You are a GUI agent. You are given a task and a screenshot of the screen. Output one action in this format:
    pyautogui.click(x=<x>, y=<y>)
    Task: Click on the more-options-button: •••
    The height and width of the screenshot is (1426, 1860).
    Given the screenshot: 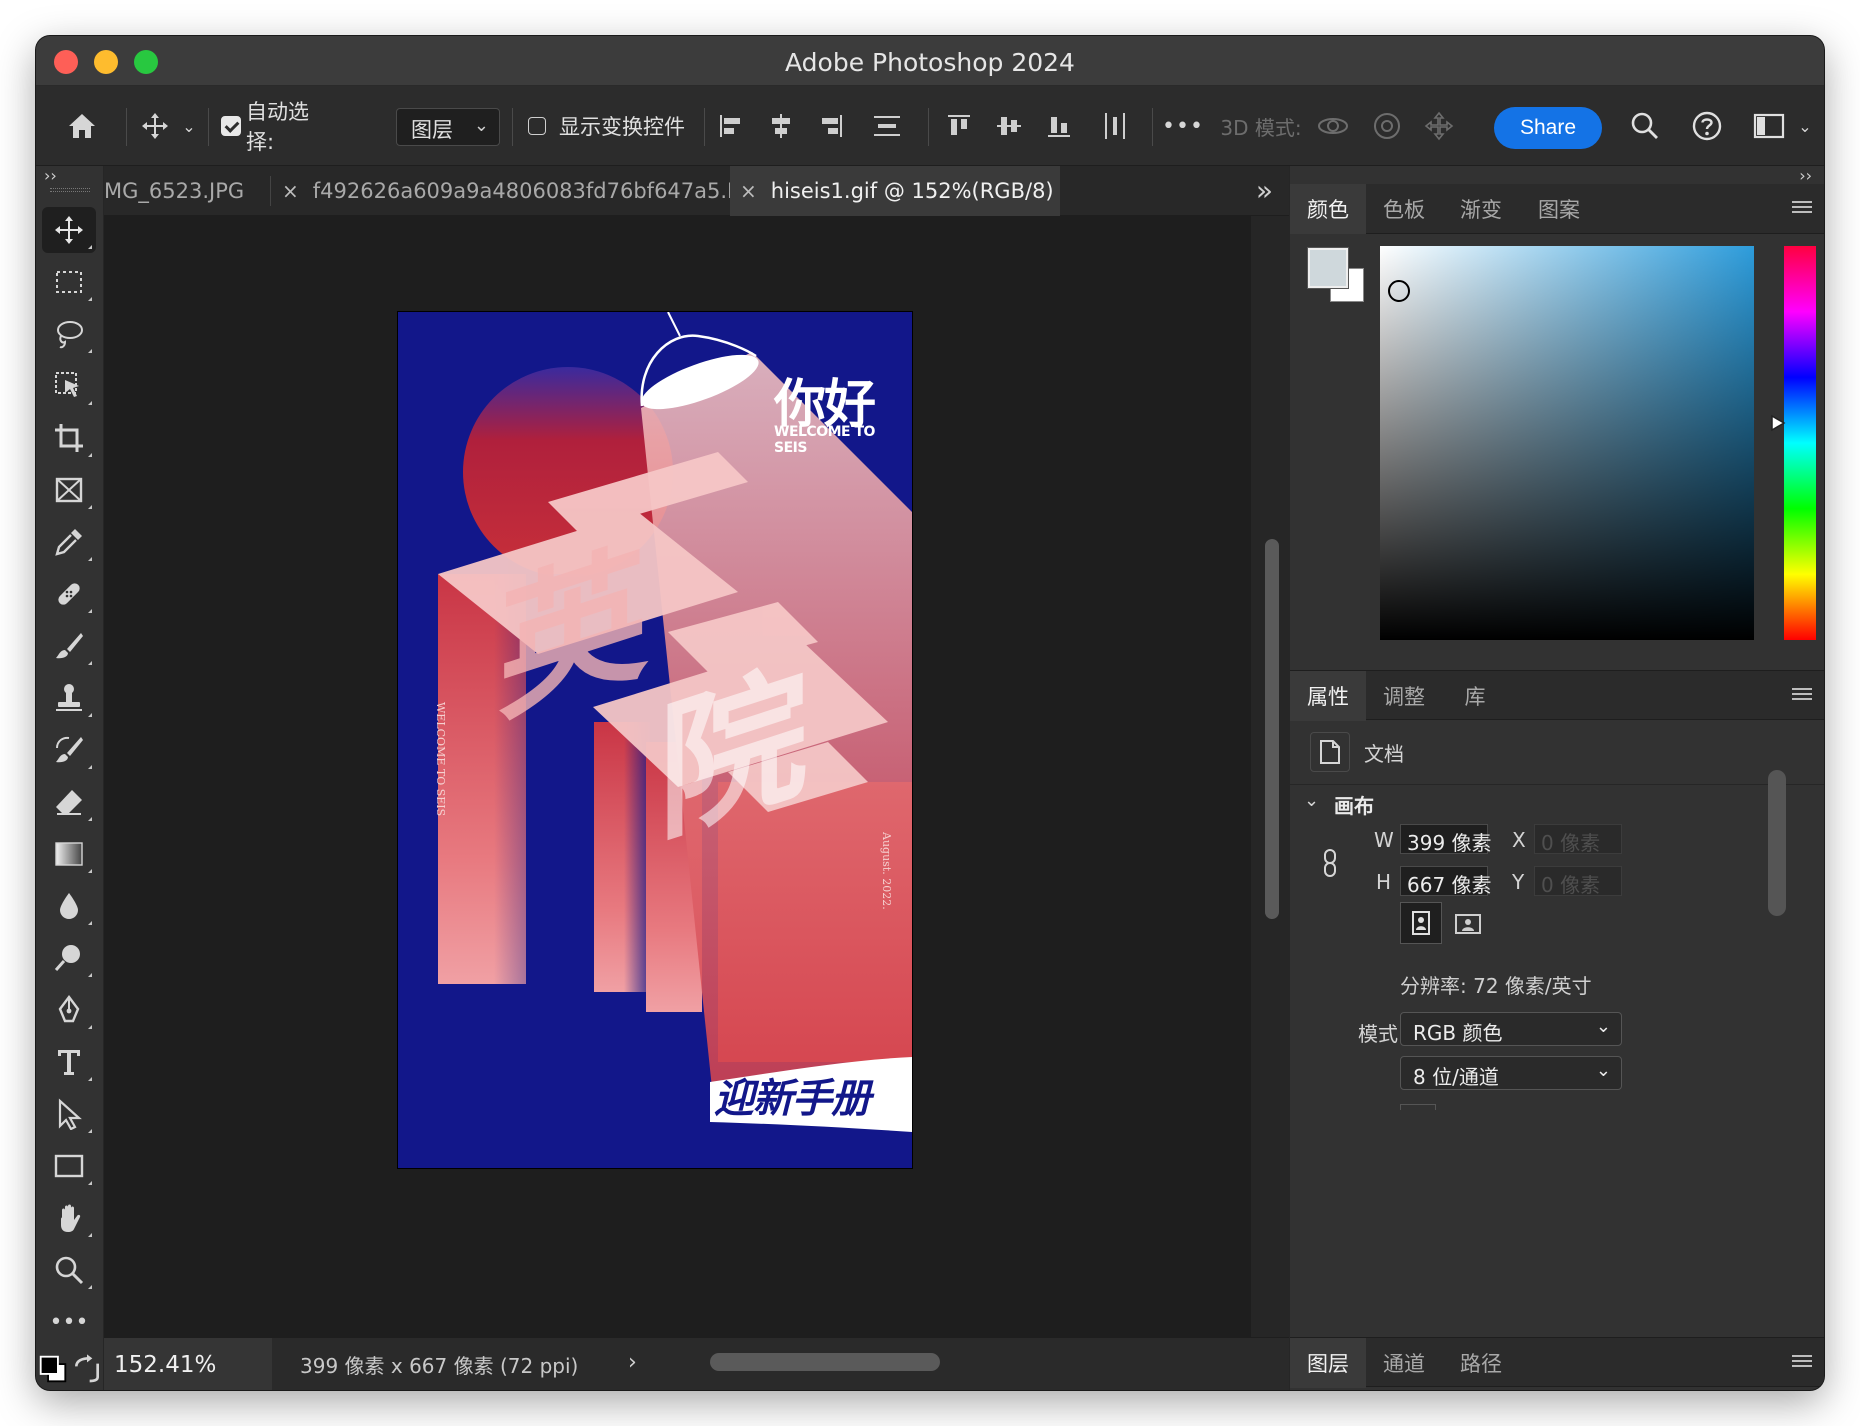 What is the action you would take?
    pyautogui.click(x=1183, y=126)
    